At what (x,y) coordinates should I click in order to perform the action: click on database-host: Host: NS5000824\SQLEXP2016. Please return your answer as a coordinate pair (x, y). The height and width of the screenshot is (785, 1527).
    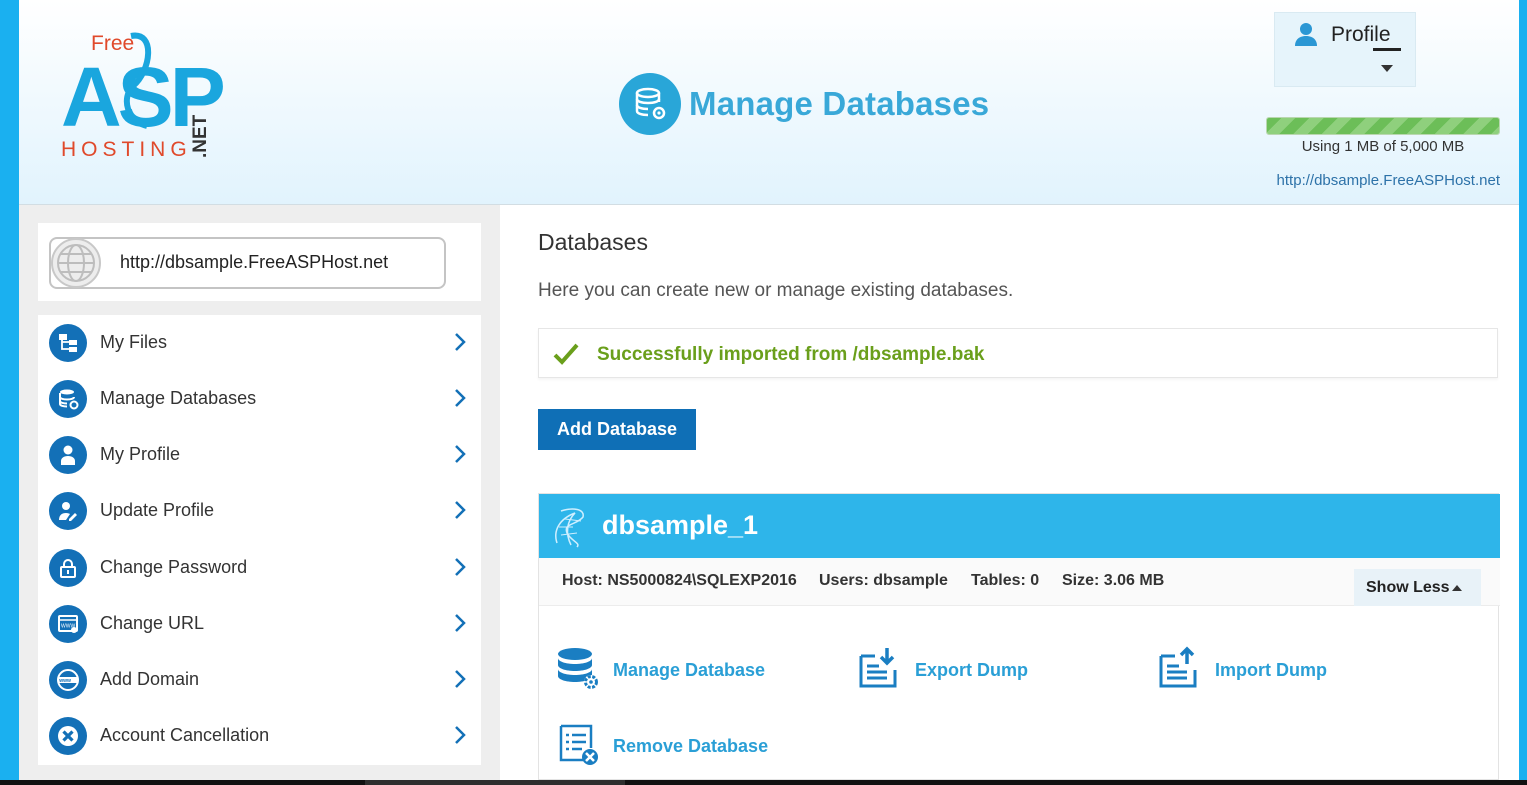
    Looking at the image, I should click on (679, 580).